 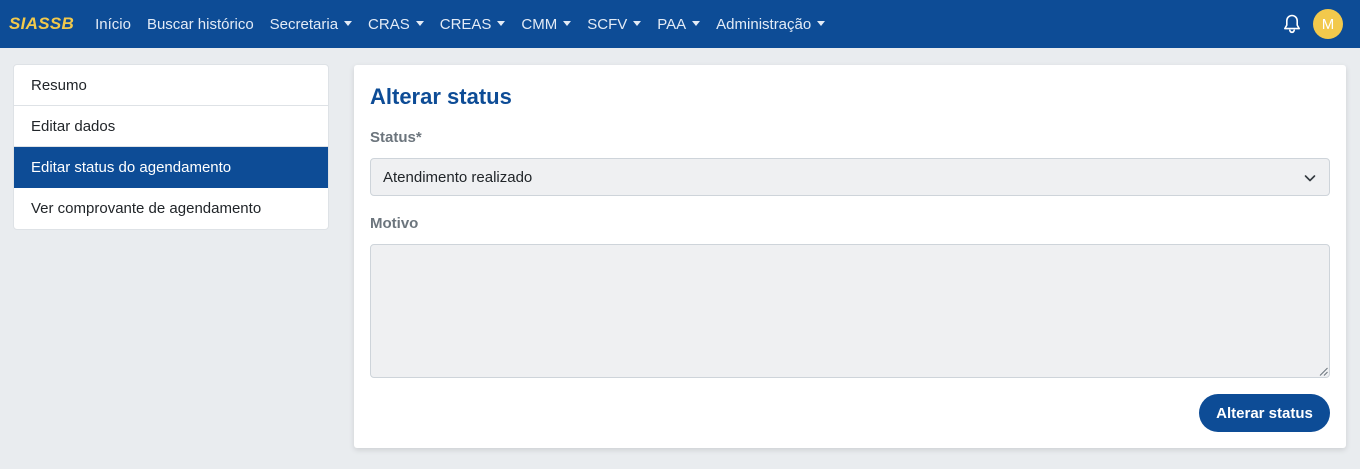 What do you see at coordinates (1323, 371) in the screenshot?
I see `resize-grip-icon` at bounding box center [1323, 371].